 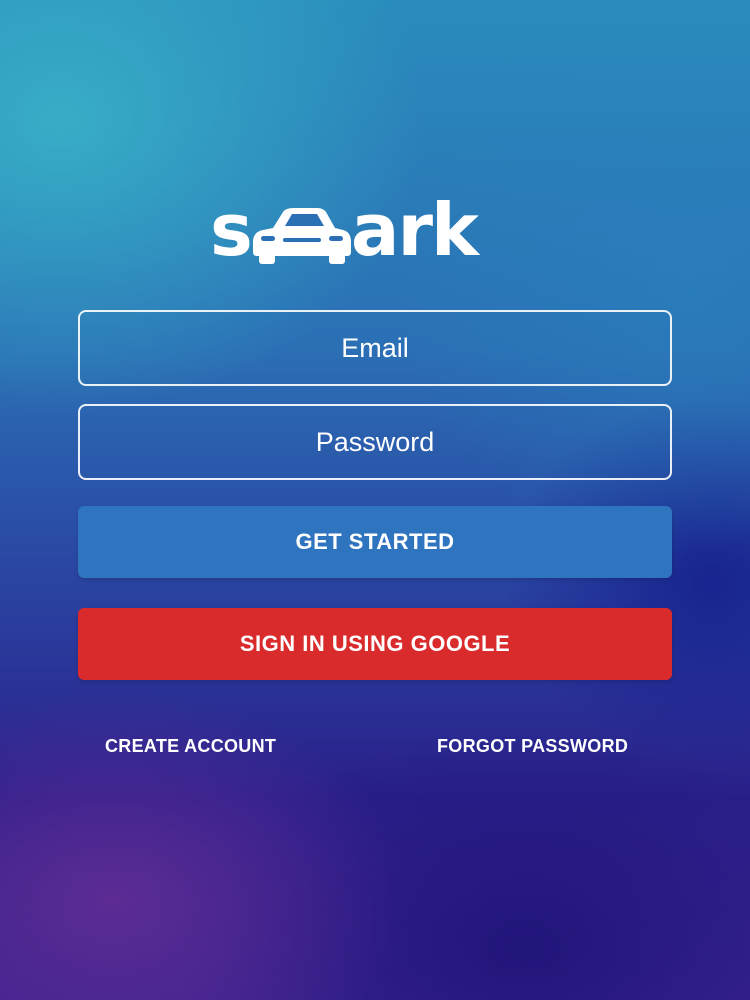 I want to click on forgot-password-link: FORGOT PASSWORD, so click(x=532, y=746).